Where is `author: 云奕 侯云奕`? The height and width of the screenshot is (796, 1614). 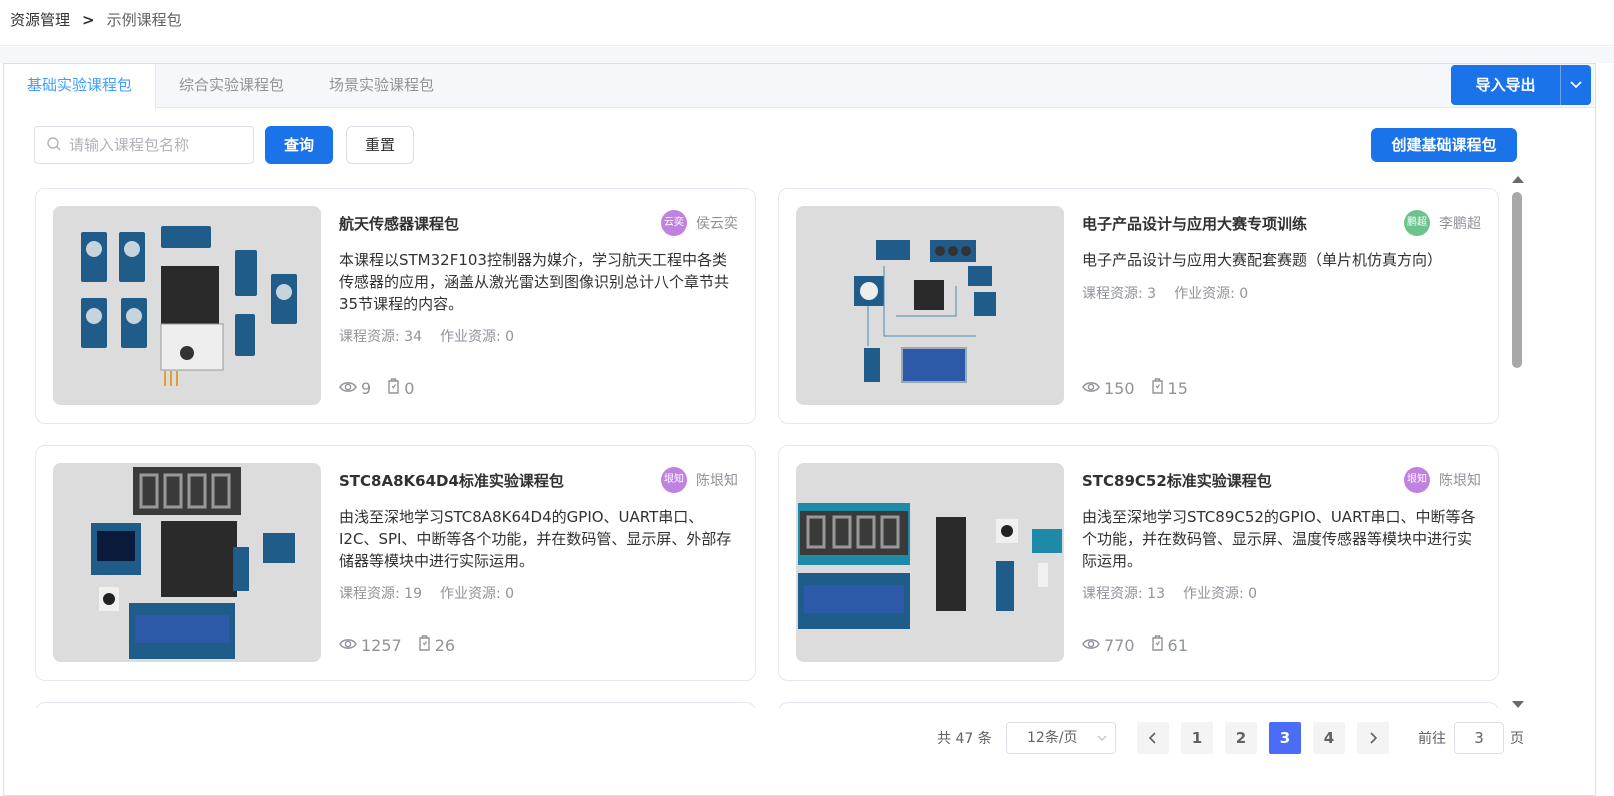 author: 云奕 侯云奕 is located at coordinates (699, 223).